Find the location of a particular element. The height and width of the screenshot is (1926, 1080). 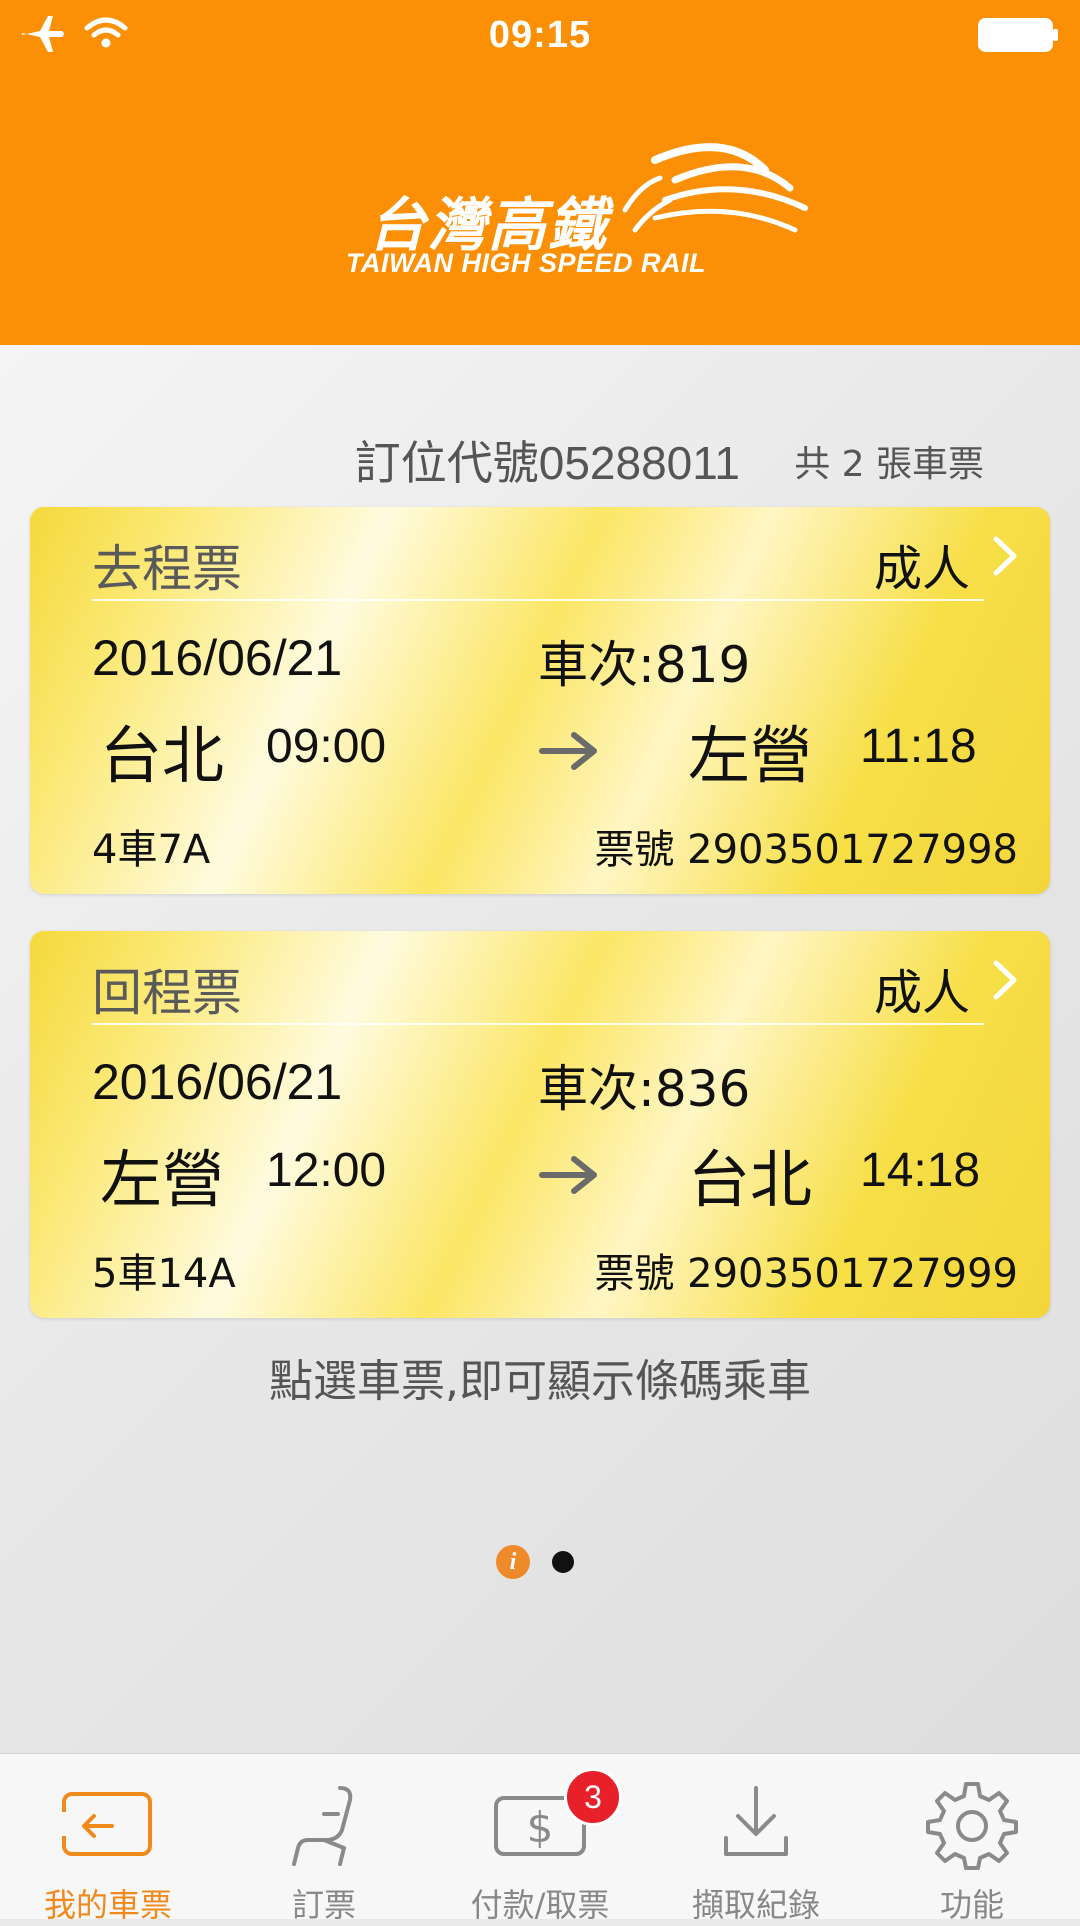

tab-label: 付款/取票 is located at coordinates (540, 1905).